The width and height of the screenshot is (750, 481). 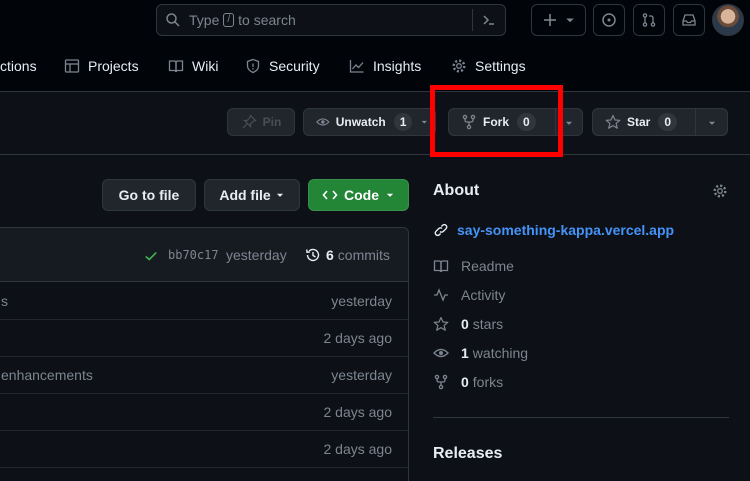 What do you see at coordinates (468, 382) in the screenshot?
I see `forks-link: 0 forks` at bounding box center [468, 382].